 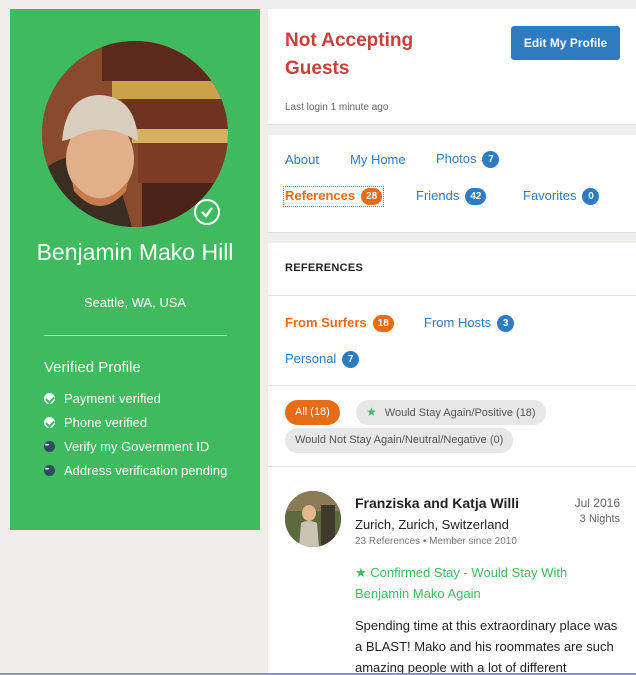 I want to click on tab-photos: Photos 7, so click(x=468, y=159).